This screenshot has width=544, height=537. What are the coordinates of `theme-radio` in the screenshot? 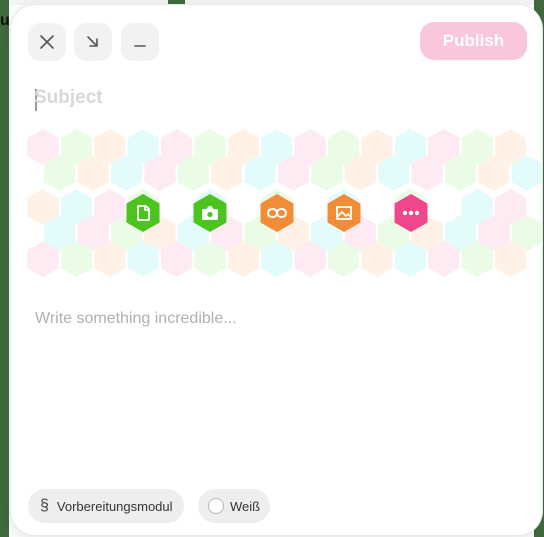 It's located at (216, 506).